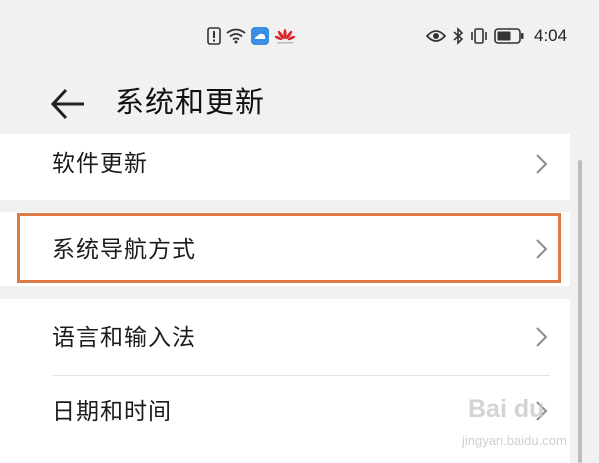 The width and height of the screenshot is (599, 463). What do you see at coordinates (509, 36) in the screenshot?
I see `battery-icon` at bounding box center [509, 36].